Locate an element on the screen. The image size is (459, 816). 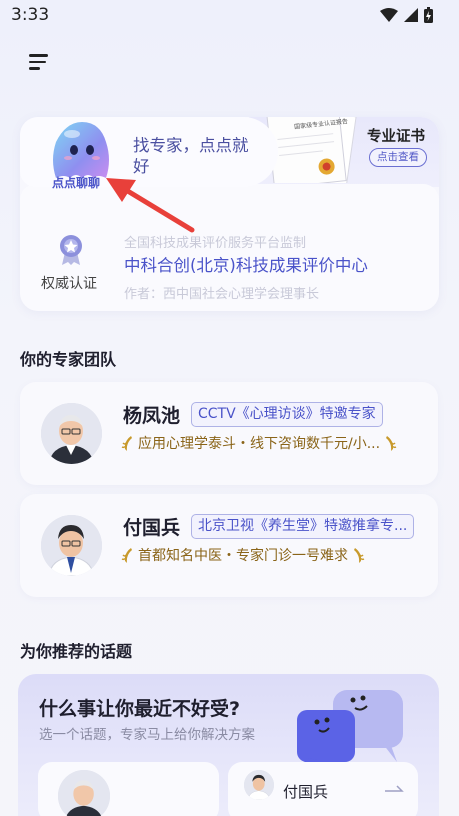
expert-desc-row: 首都知名中医・专家门诊一号难求 is located at coordinates (243, 555).